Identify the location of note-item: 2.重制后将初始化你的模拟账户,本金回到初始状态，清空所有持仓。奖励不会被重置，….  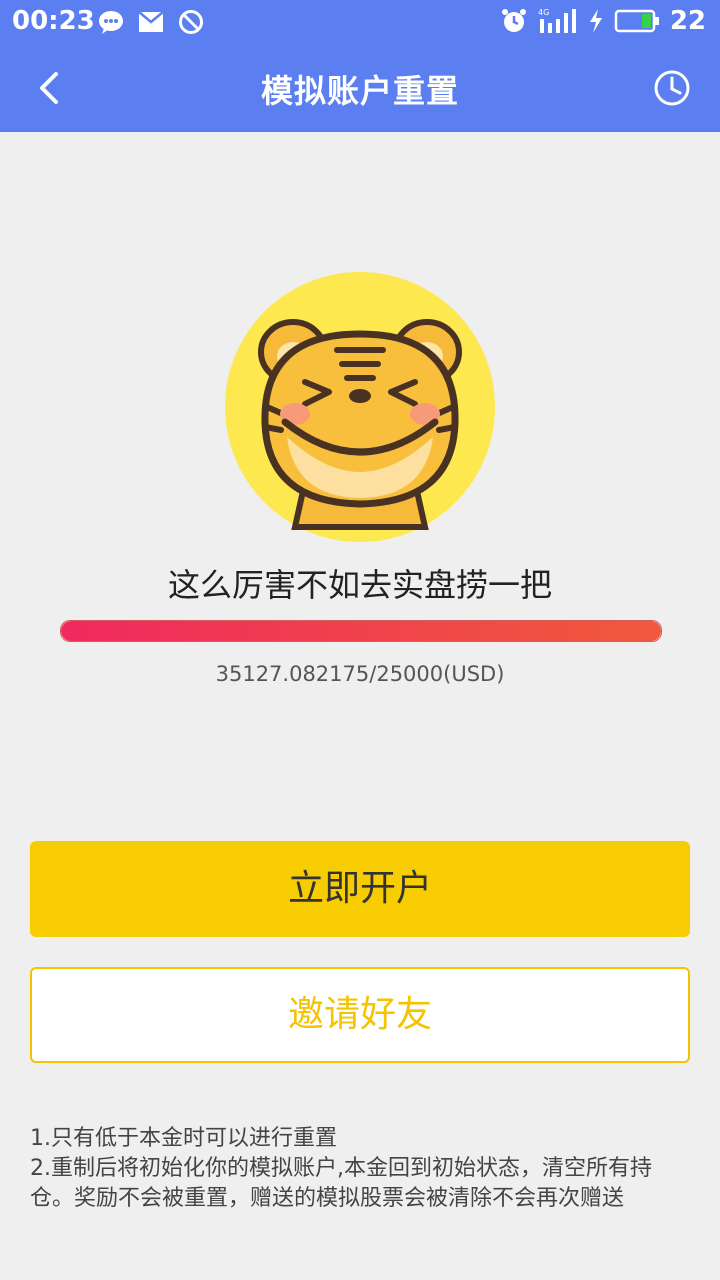
(341, 1183).